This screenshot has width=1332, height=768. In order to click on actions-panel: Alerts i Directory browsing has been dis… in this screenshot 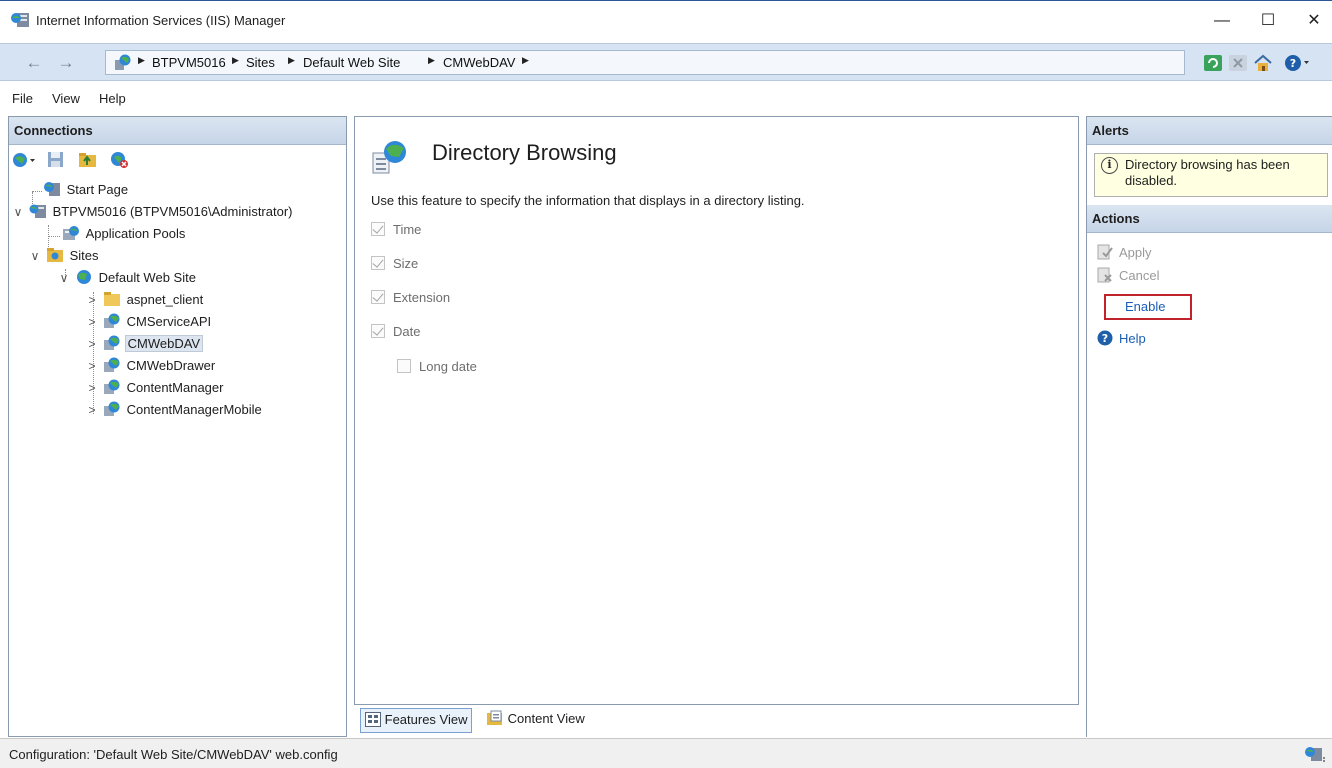, I will do `click(1209, 426)`.